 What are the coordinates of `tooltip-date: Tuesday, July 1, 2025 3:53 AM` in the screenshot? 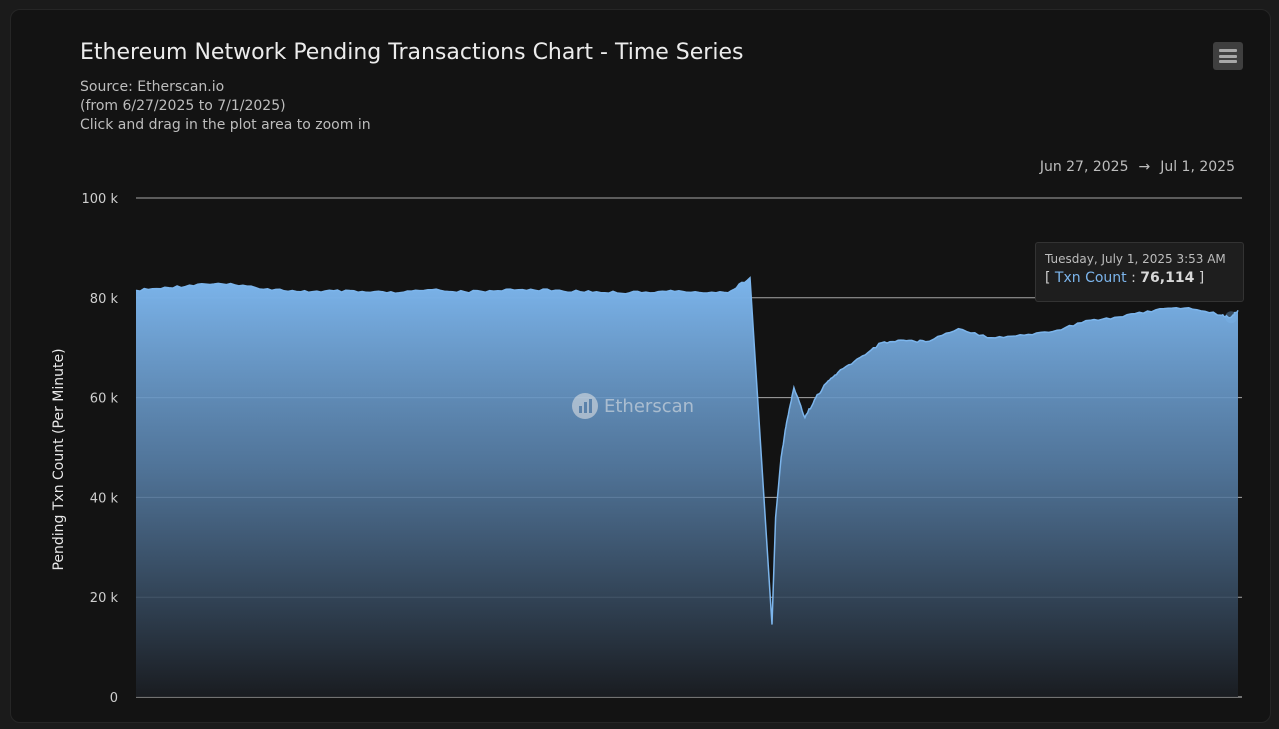 It's located at (1135, 259).